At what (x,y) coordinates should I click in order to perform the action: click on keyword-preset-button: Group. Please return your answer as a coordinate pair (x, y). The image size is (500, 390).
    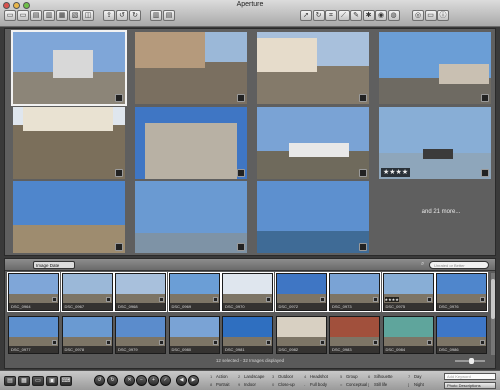
    Looking at the image, I should click on (352, 376).